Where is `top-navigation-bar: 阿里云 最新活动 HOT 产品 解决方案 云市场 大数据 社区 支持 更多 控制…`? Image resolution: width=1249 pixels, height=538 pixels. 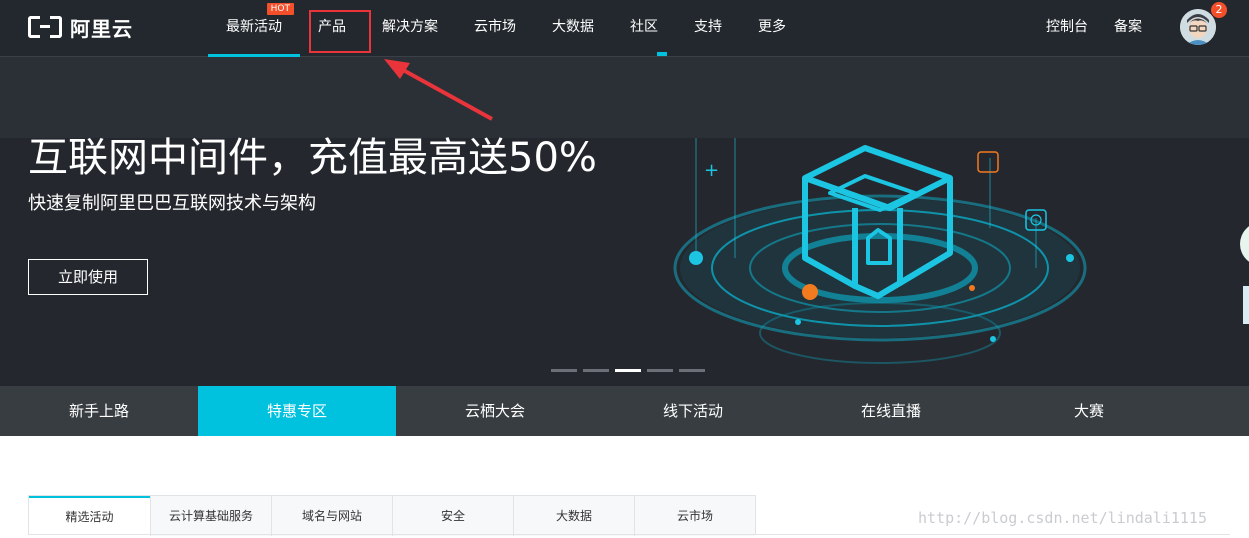 top-navigation-bar: 阿里云 最新活动 HOT 产品 解决方案 云市场 大数据 社区 支持 更多 控制… is located at coordinates (624, 28).